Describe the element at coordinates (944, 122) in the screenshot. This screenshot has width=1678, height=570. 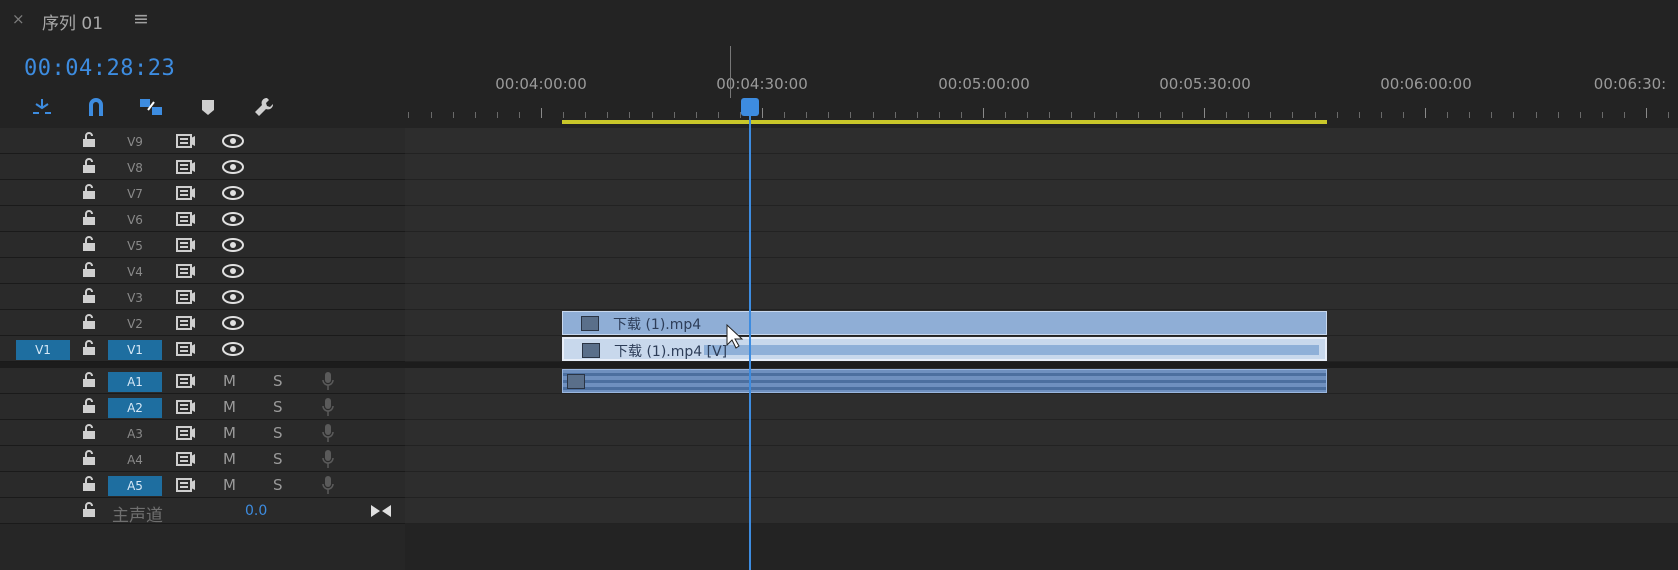
I see `work-area-bar` at that location.